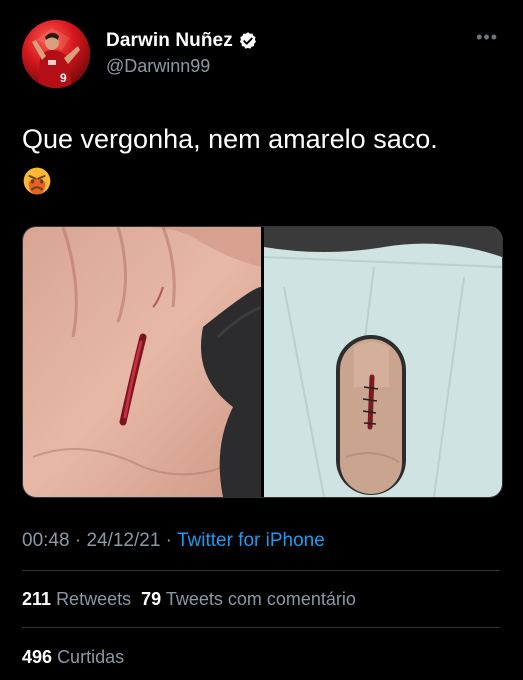 This screenshot has height=680, width=523. Describe the element at coordinates (123, 540) in the screenshot. I see `tweet-date: 24/12/21` at that location.